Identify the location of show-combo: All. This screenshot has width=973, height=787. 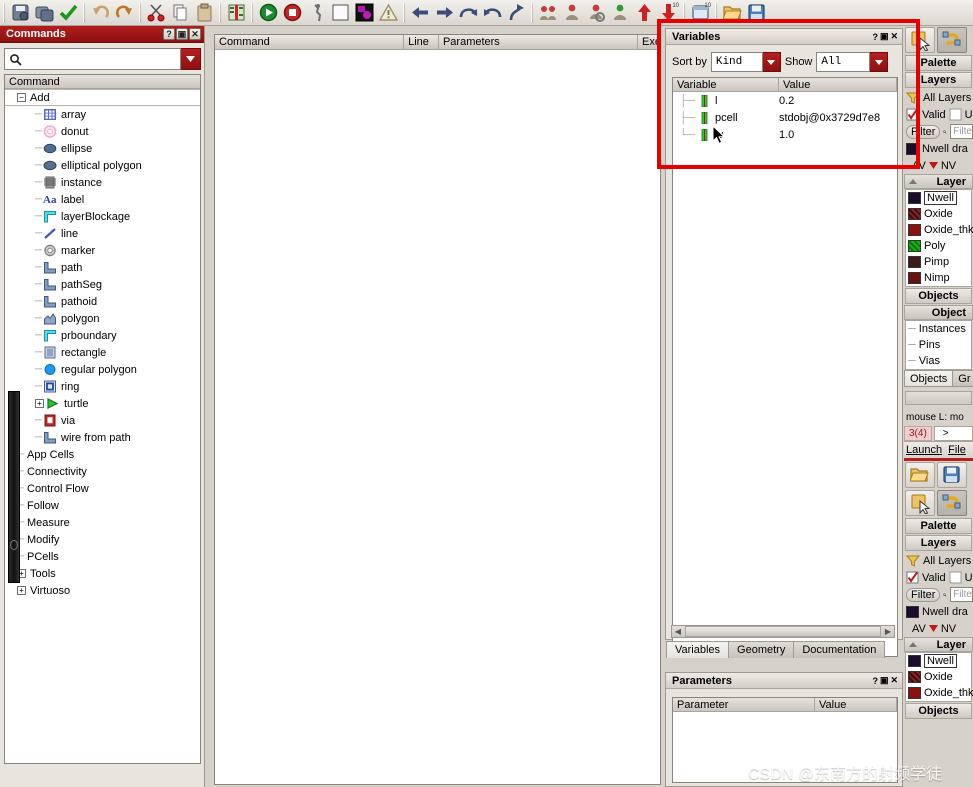
(852, 62).